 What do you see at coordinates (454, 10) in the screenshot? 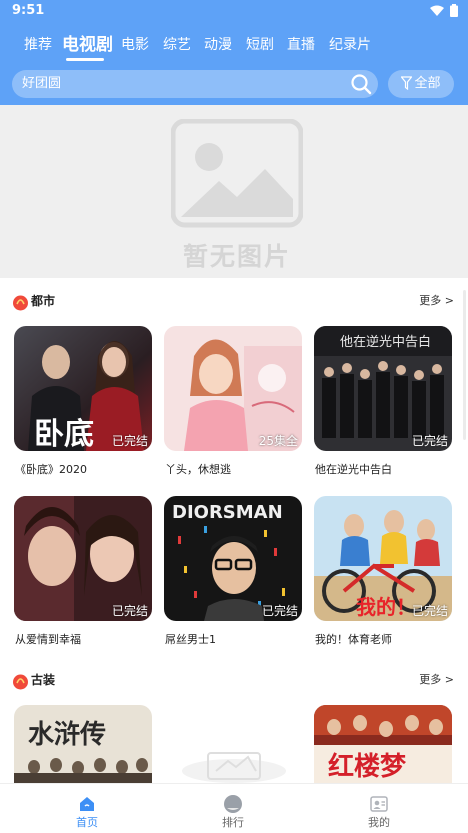
I see `battery-icon` at bounding box center [454, 10].